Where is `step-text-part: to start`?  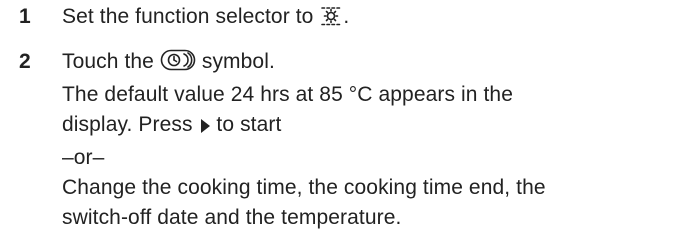
step-text-part: to start is located at coordinates (246, 124).